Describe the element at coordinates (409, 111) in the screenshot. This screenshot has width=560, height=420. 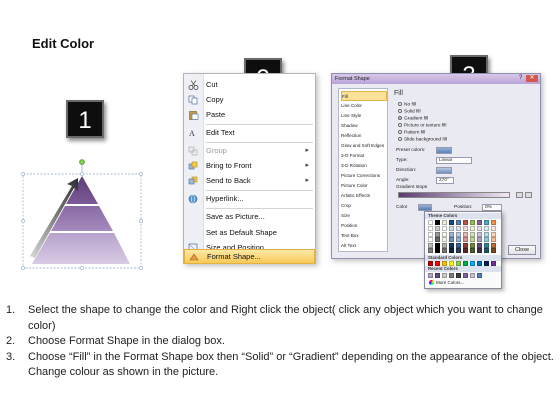
I see `radio-solid-fill: Solid fill` at that location.